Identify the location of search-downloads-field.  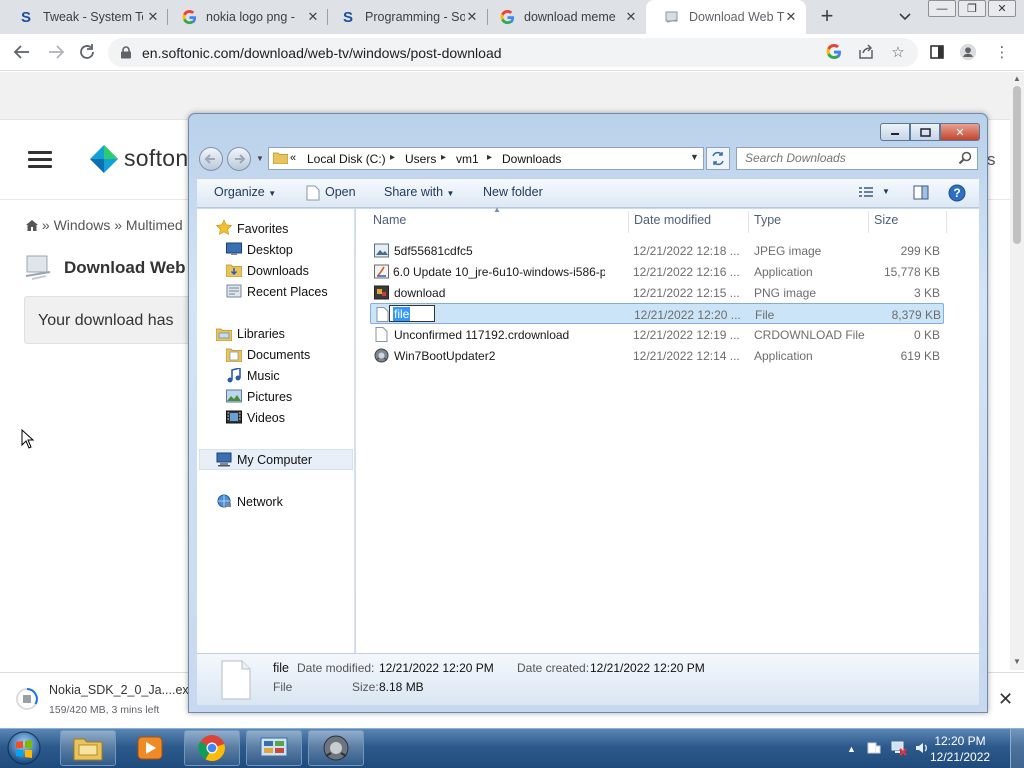
(857, 158).